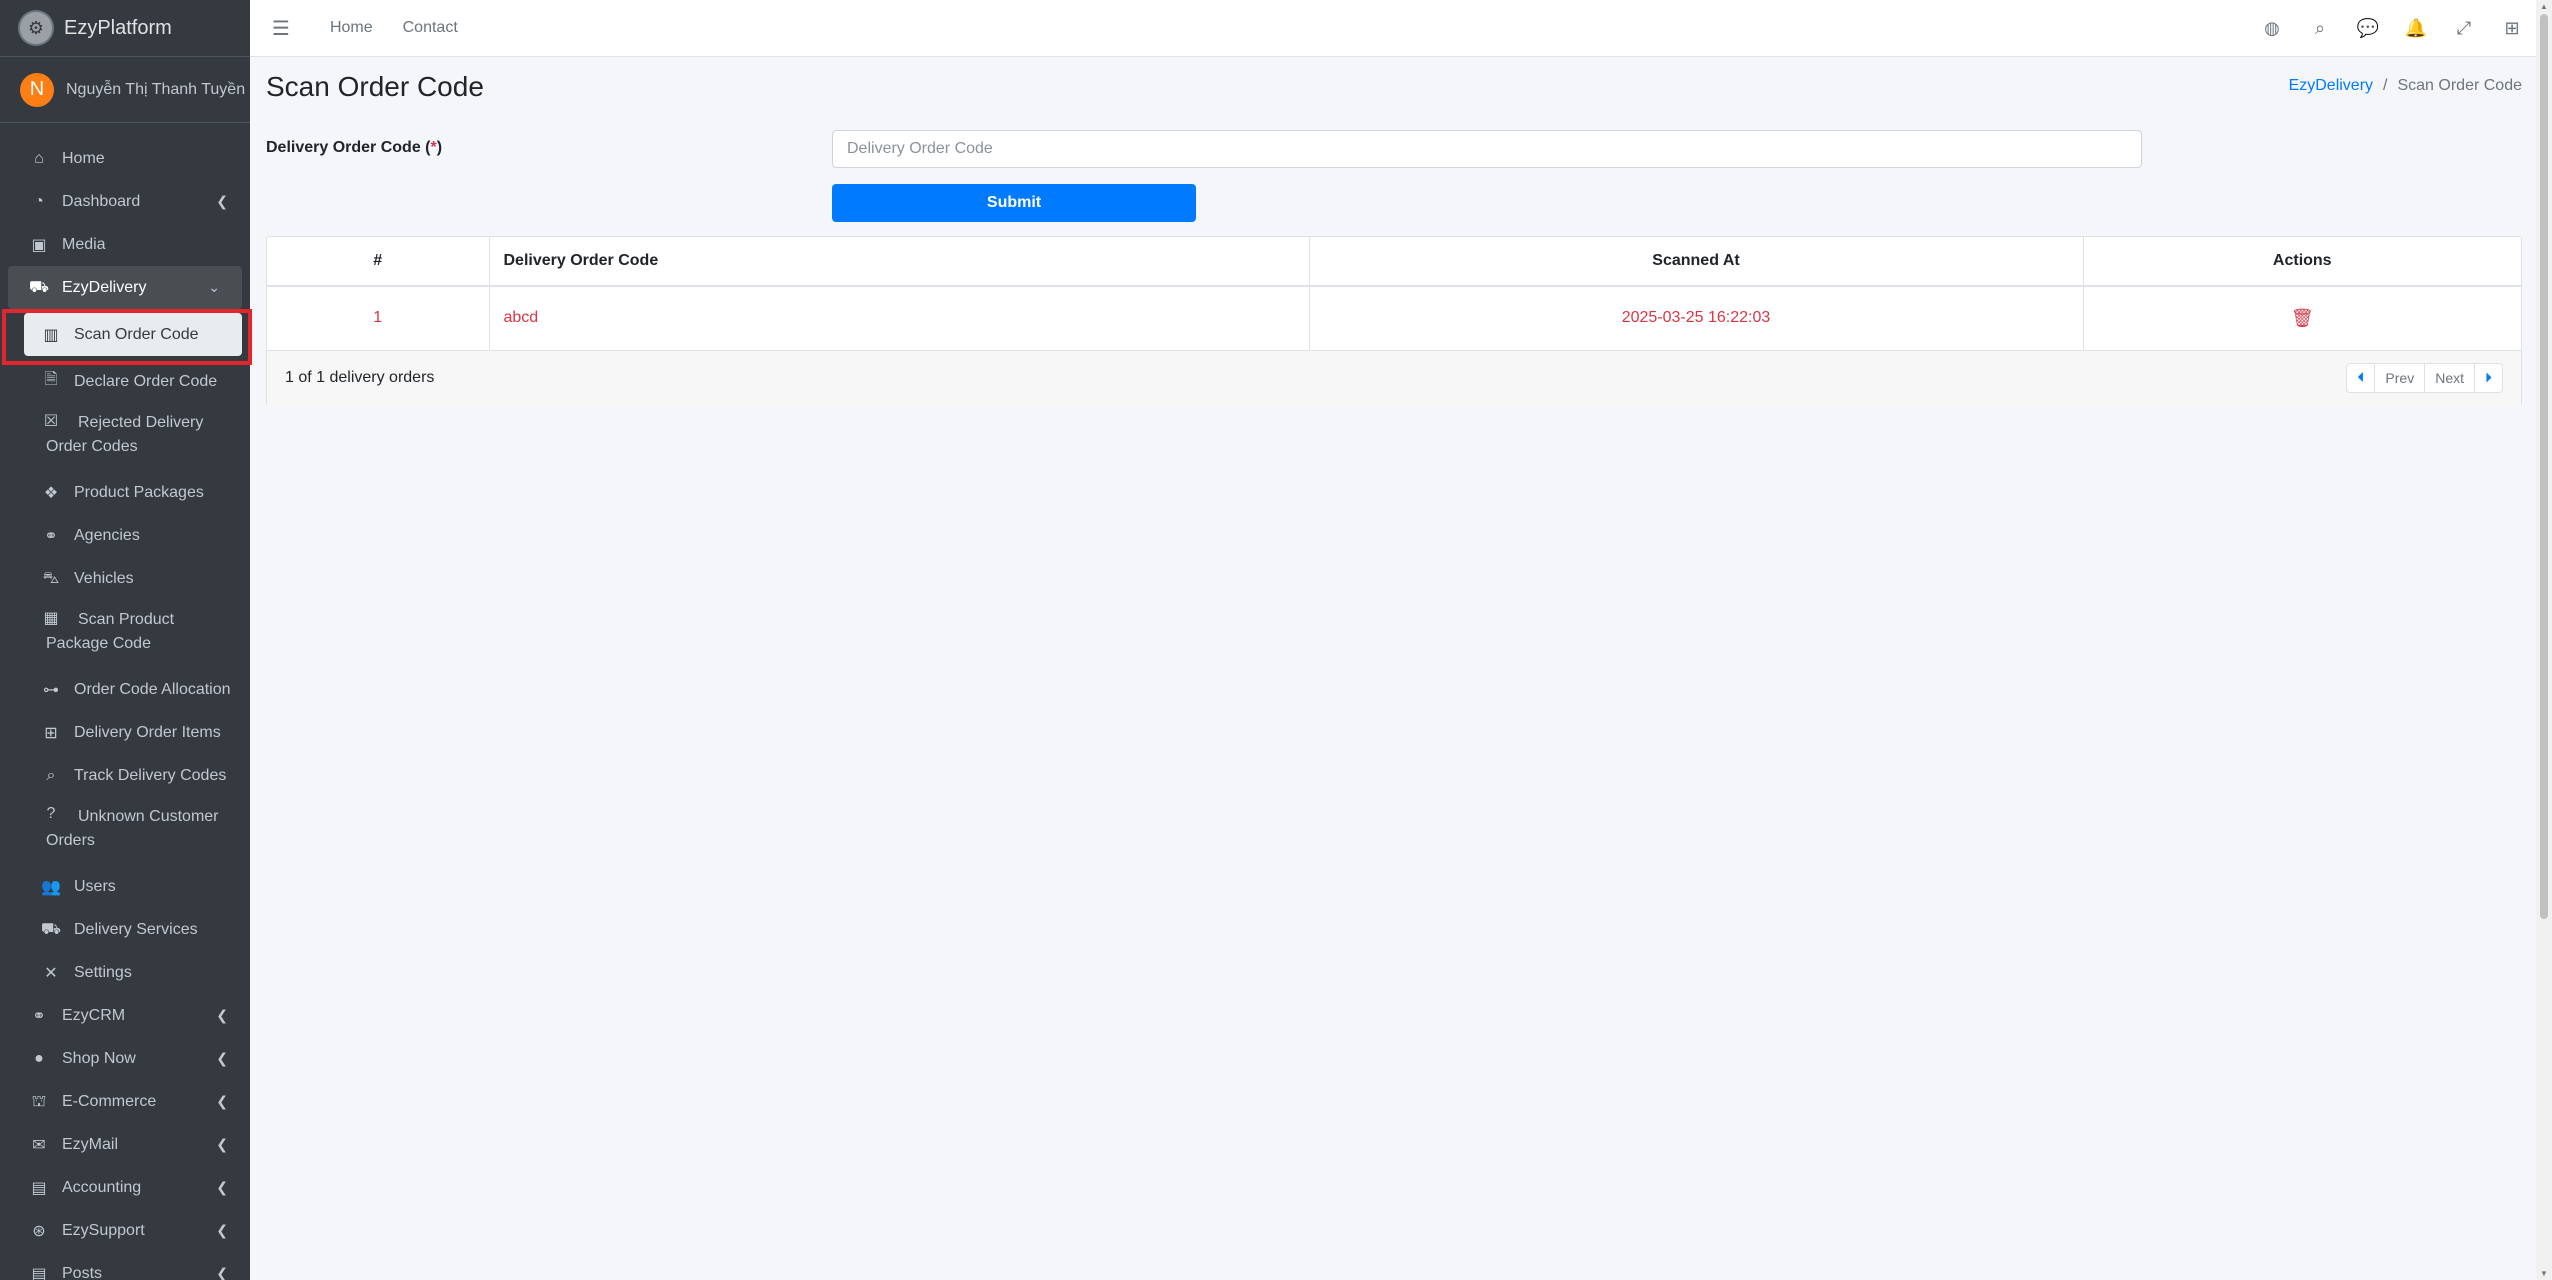  I want to click on sidebar-item-ezycrm: ⚭ EzyCRM ❮, so click(125, 1015).